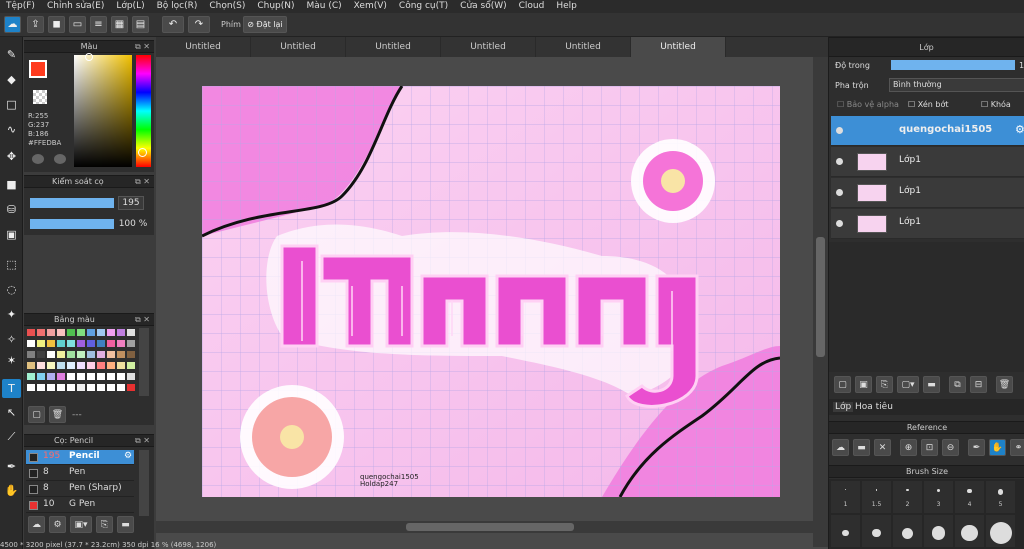  I want to click on brush-row: 8 Pen, so click(80, 473).